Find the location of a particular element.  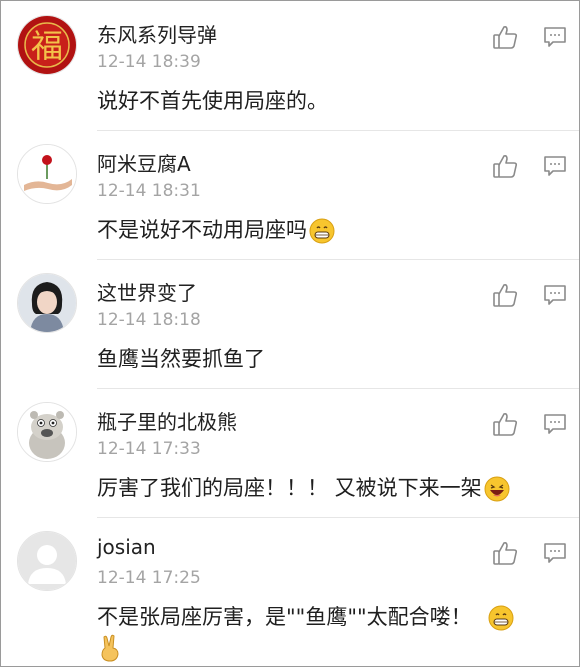

comment-text-row: 厉害了我们的局座！！！ 又被说下来一架 is located at coordinates (328, 487).